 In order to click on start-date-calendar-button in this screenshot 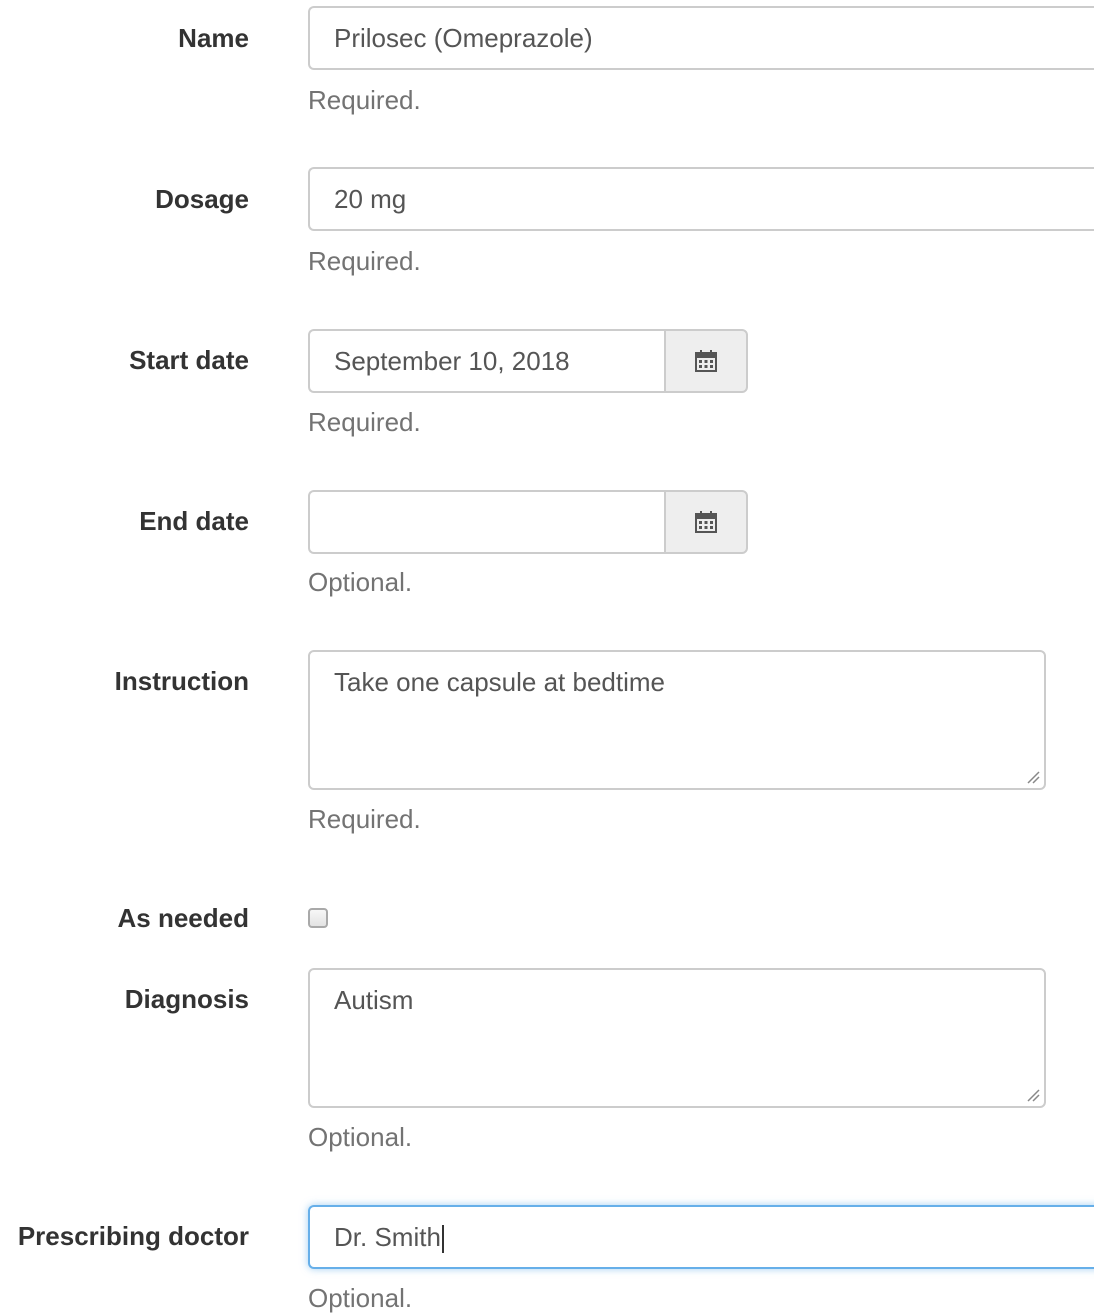, I will do `click(706, 361)`.